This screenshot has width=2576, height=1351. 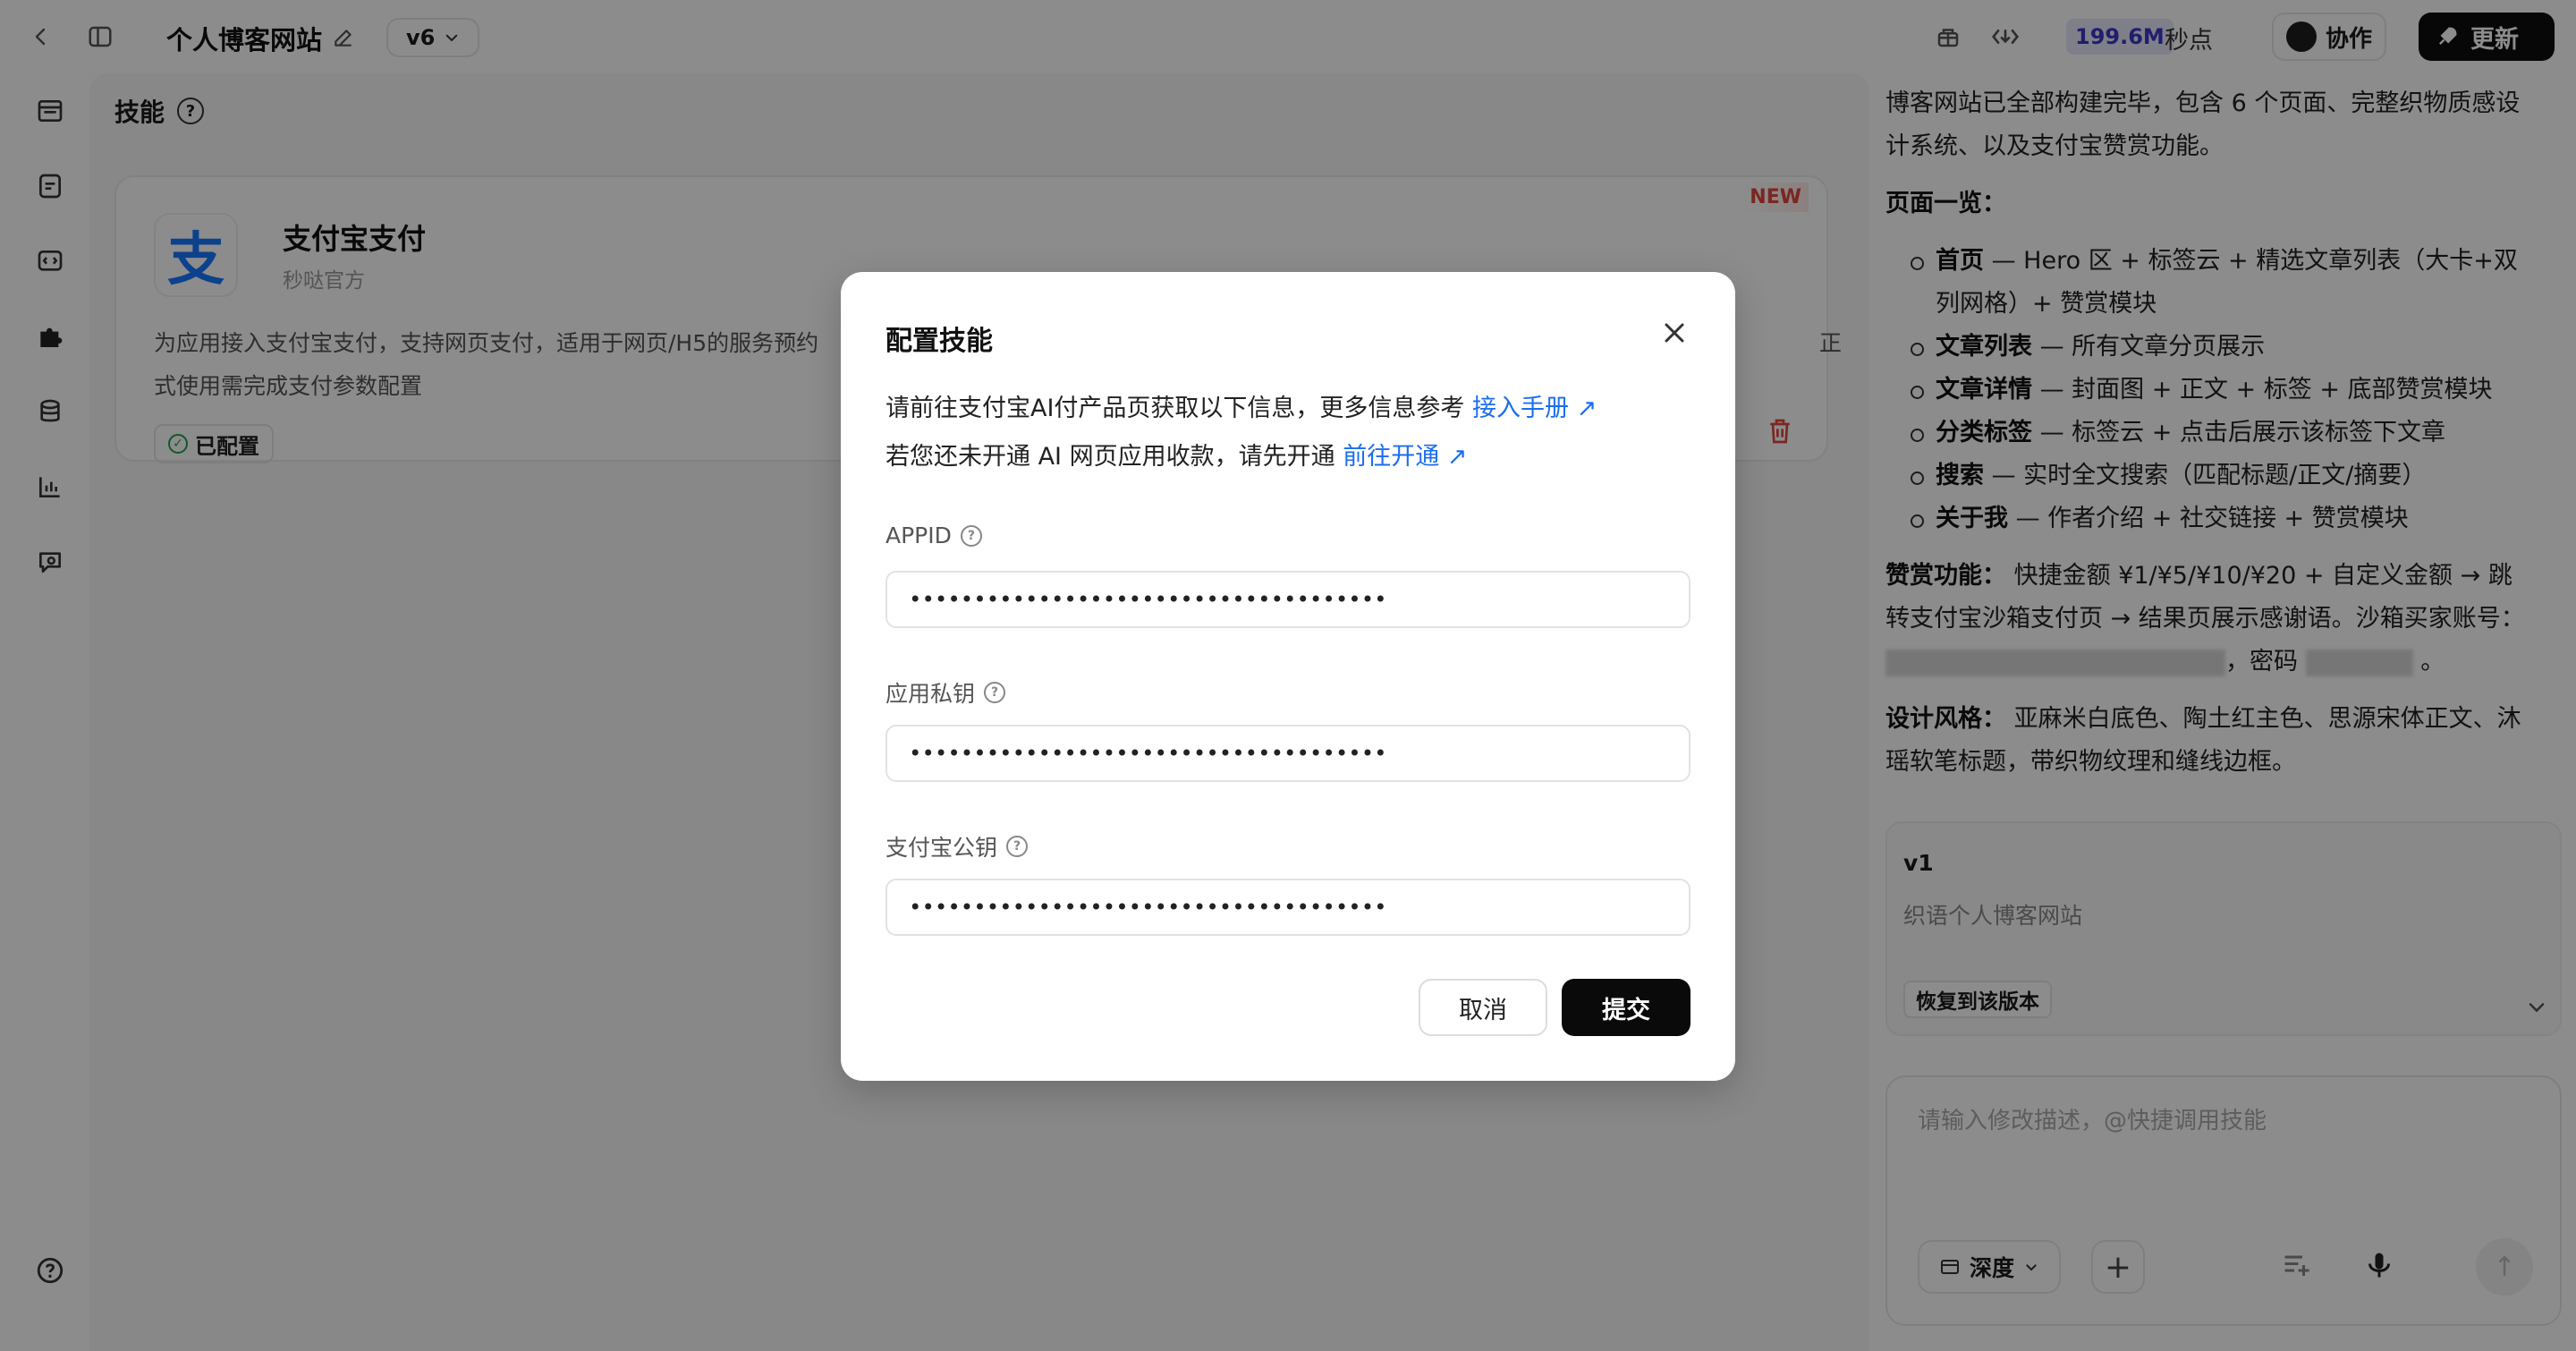 I want to click on public-key-input: •••••••••••••••••••••••••••••••••••••, so click(x=1288, y=907).